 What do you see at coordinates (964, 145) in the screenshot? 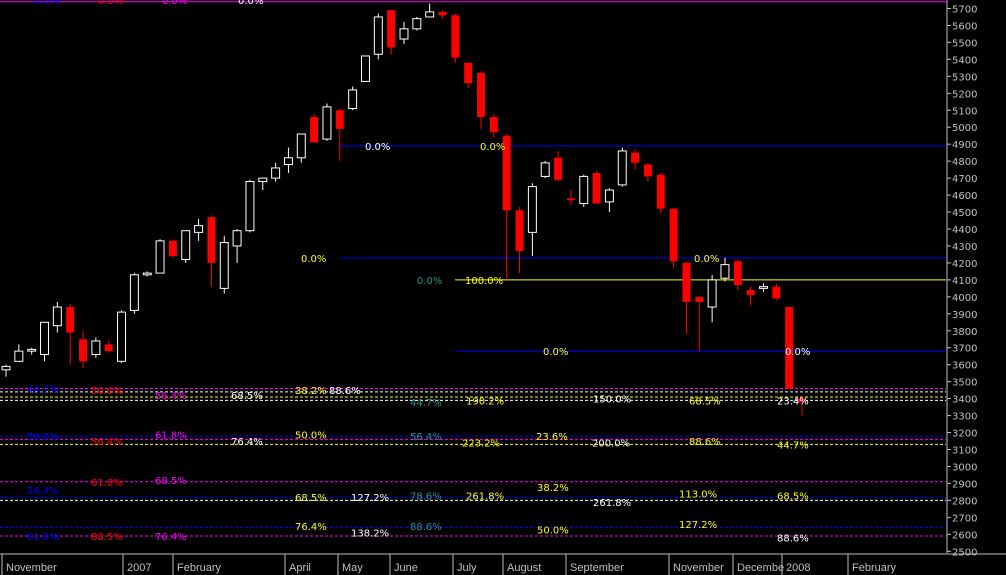
I see `y-tick-label: 4900` at bounding box center [964, 145].